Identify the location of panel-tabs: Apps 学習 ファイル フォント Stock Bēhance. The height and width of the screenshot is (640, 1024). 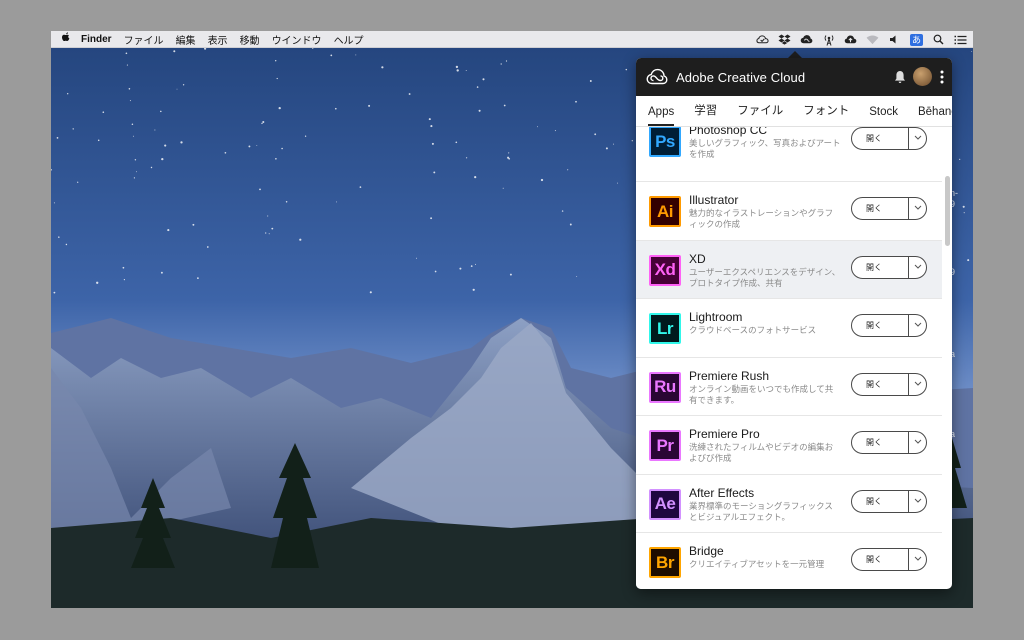
(794, 111).